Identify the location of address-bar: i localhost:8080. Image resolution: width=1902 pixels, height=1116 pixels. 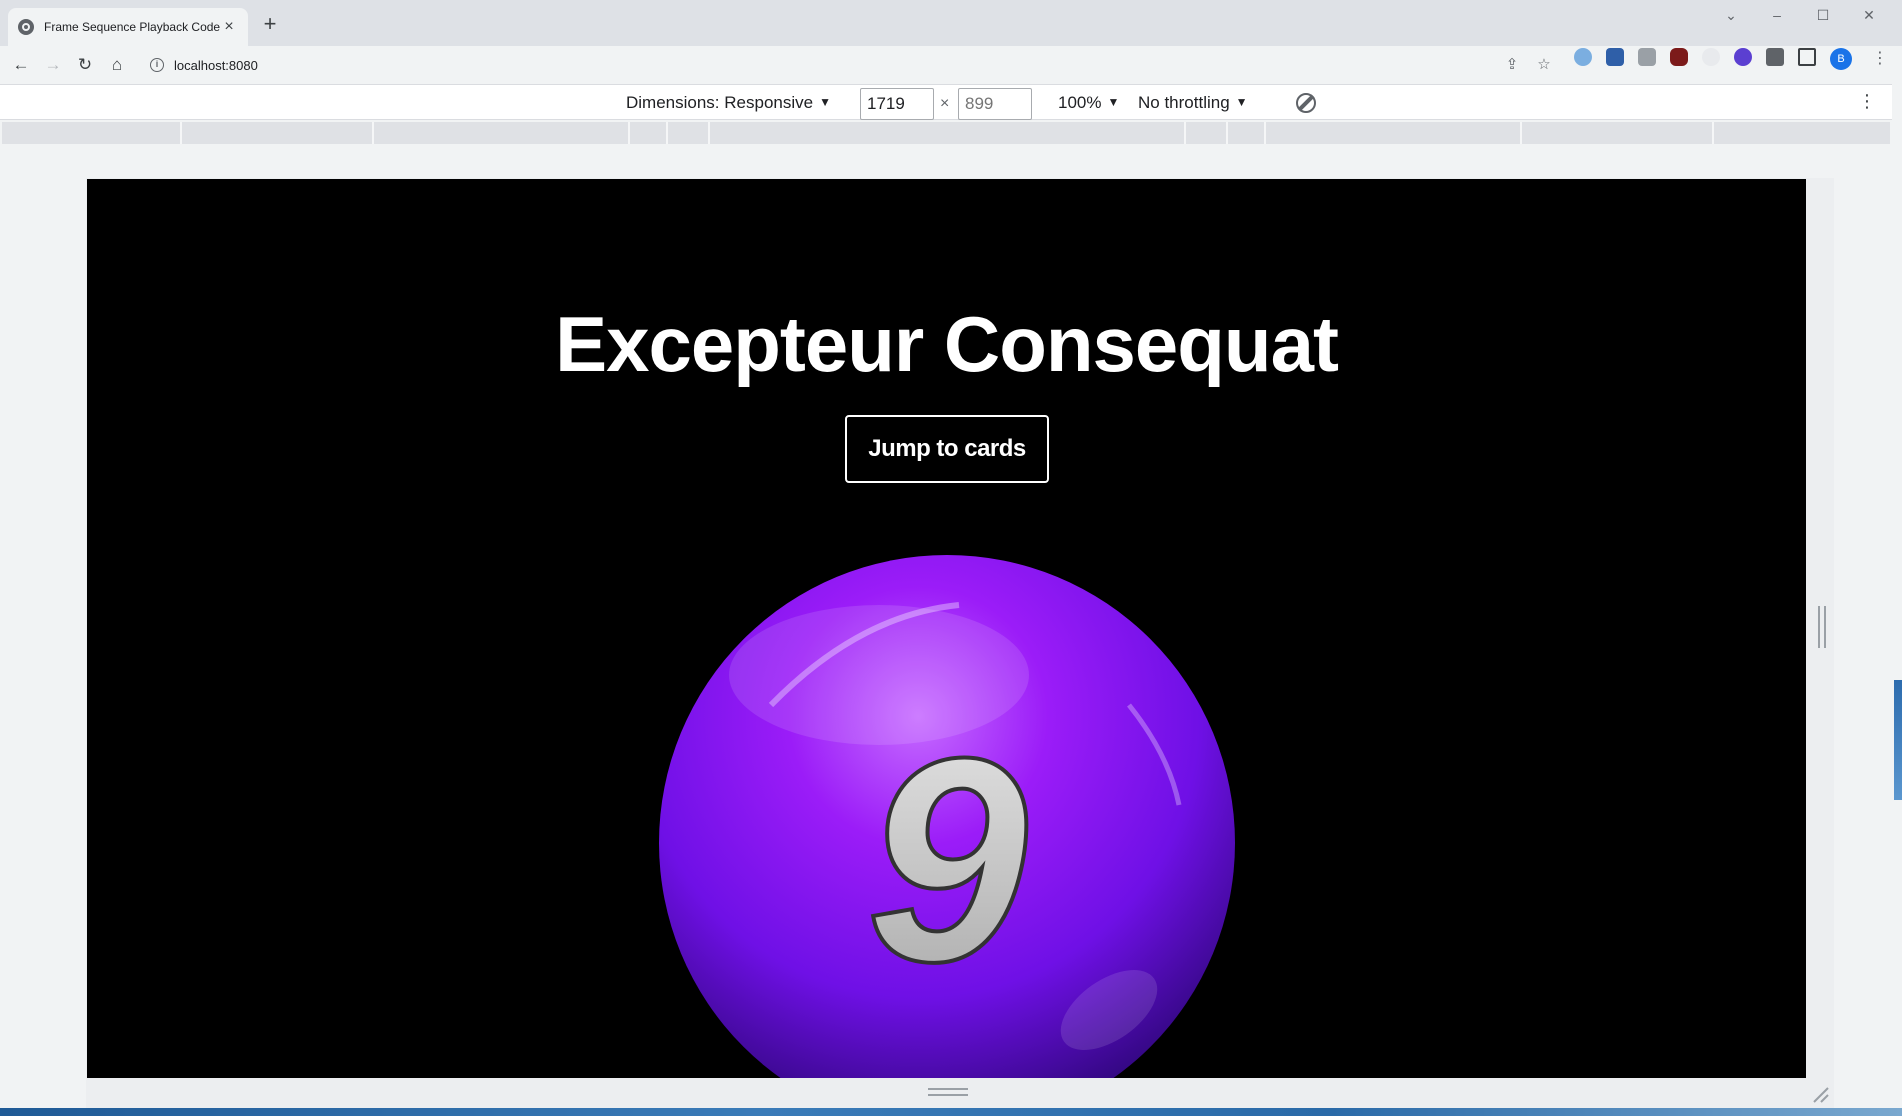
(856, 65).